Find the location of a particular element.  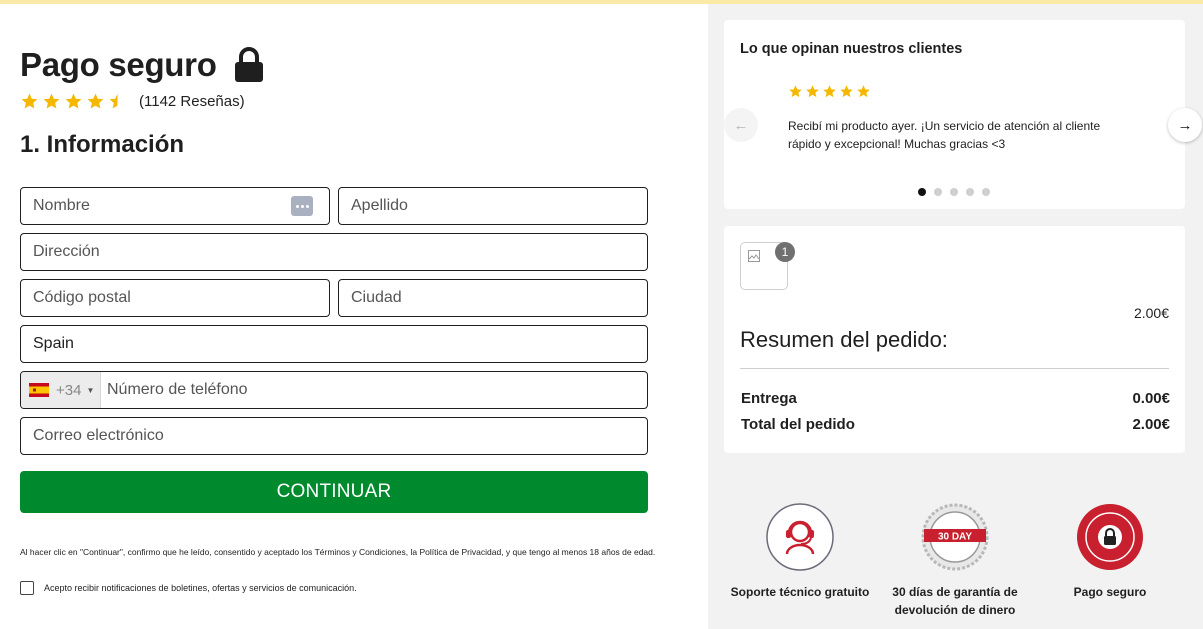

phone-dial-code: +34 is located at coordinates (69, 390).